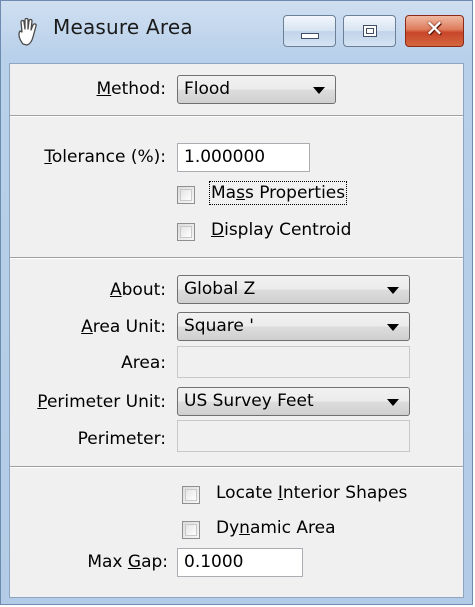 The width and height of the screenshot is (475, 607). What do you see at coordinates (236, 32) in the screenshot?
I see `title-bar: Measure Area ✕` at bounding box center [236, 32].